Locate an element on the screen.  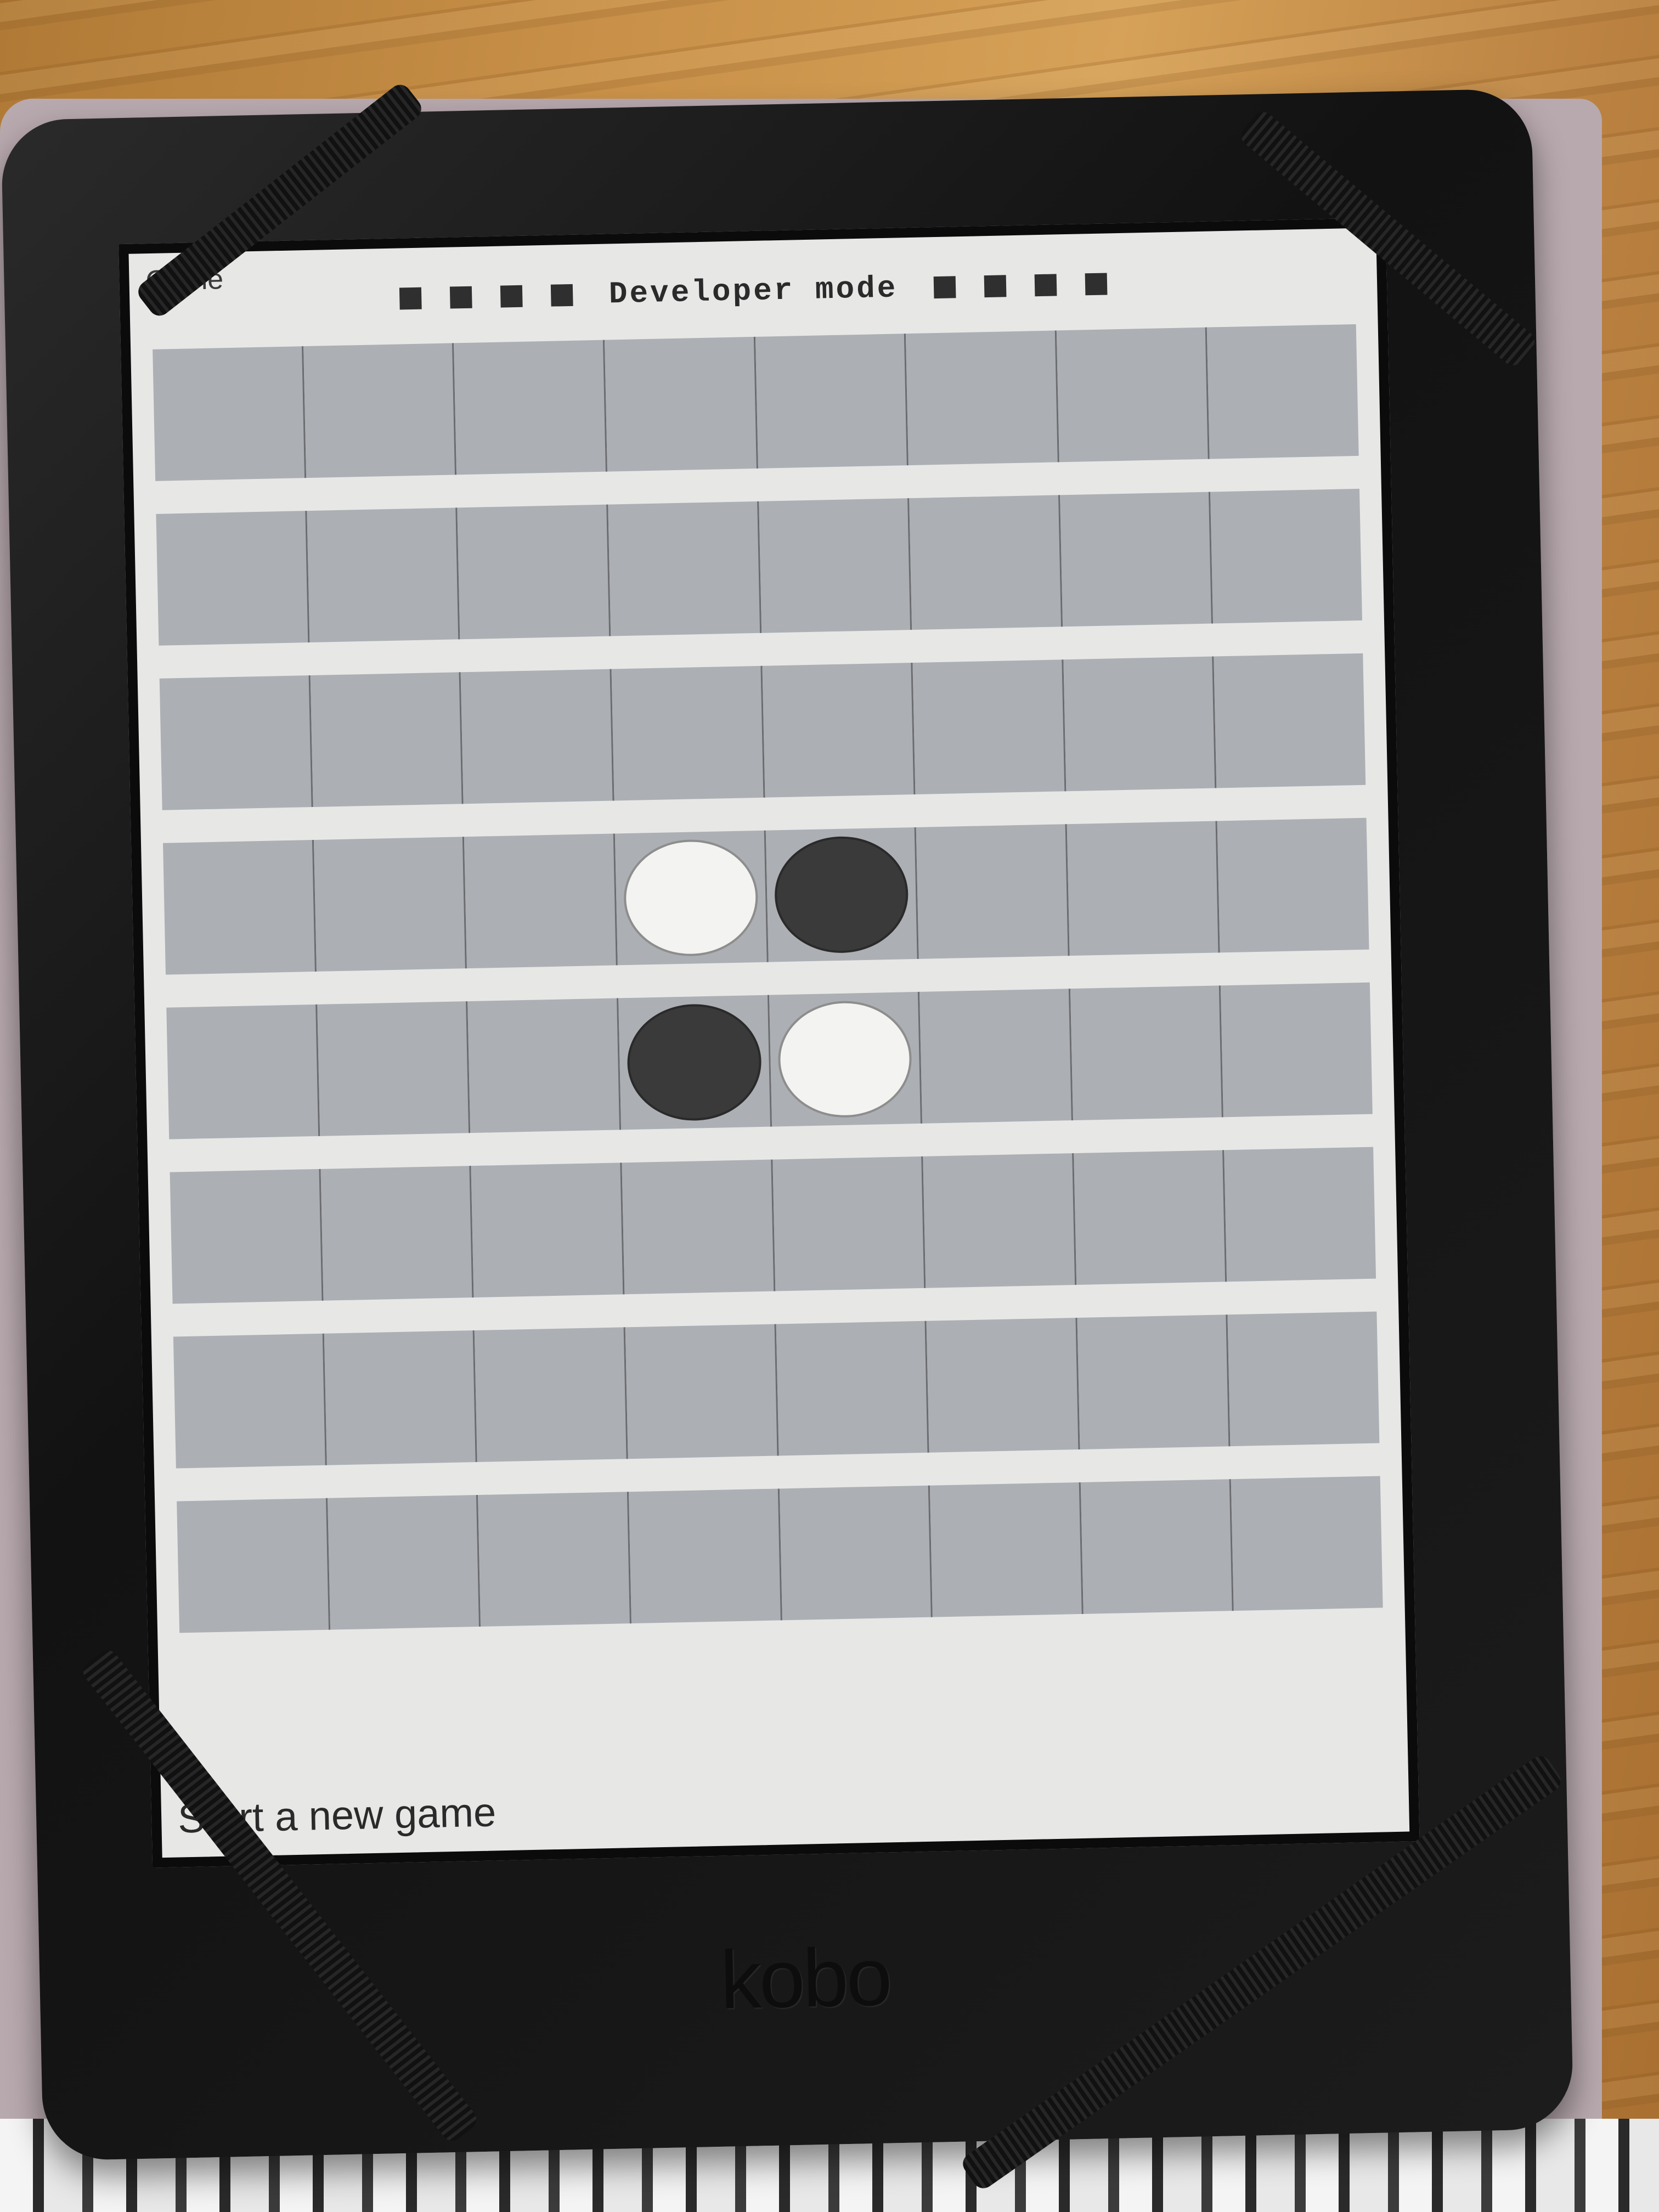
developer-mode-label: Developer mode is located at coordinates (754, 291).